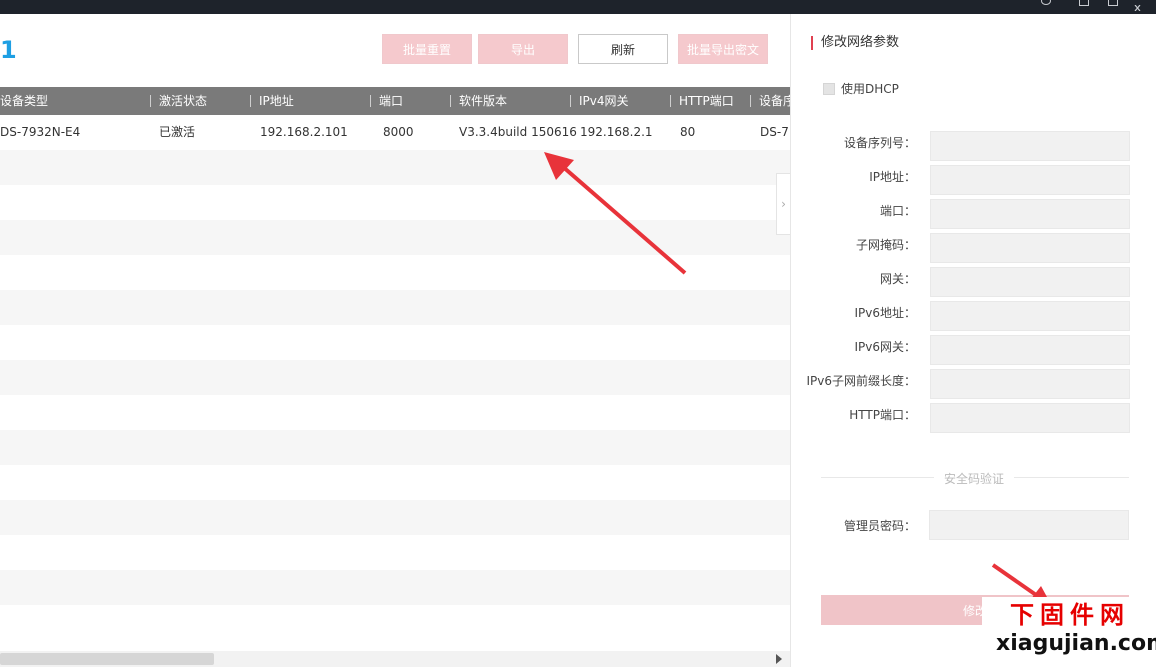  Describe the element at coordinates (1084, 3) in the screenshot. I see `minimize-icon` at that location.